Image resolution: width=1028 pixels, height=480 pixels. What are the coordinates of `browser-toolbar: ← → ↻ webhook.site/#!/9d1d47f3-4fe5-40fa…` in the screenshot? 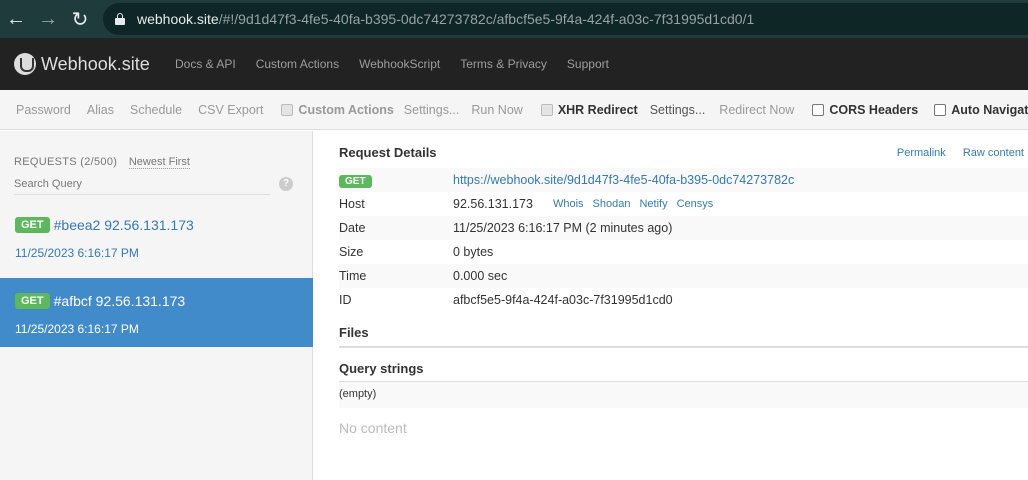 It's located at (514, 19).